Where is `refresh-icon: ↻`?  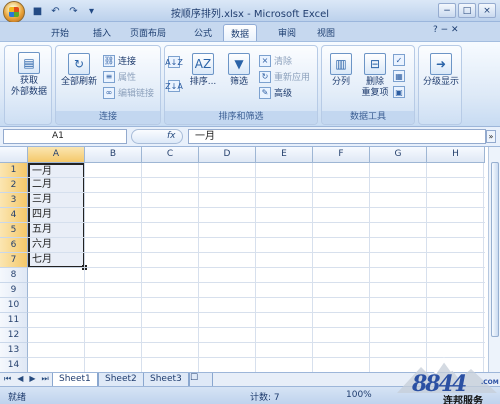 refresh-icon: ↻ is located at coordinates (79, 64).